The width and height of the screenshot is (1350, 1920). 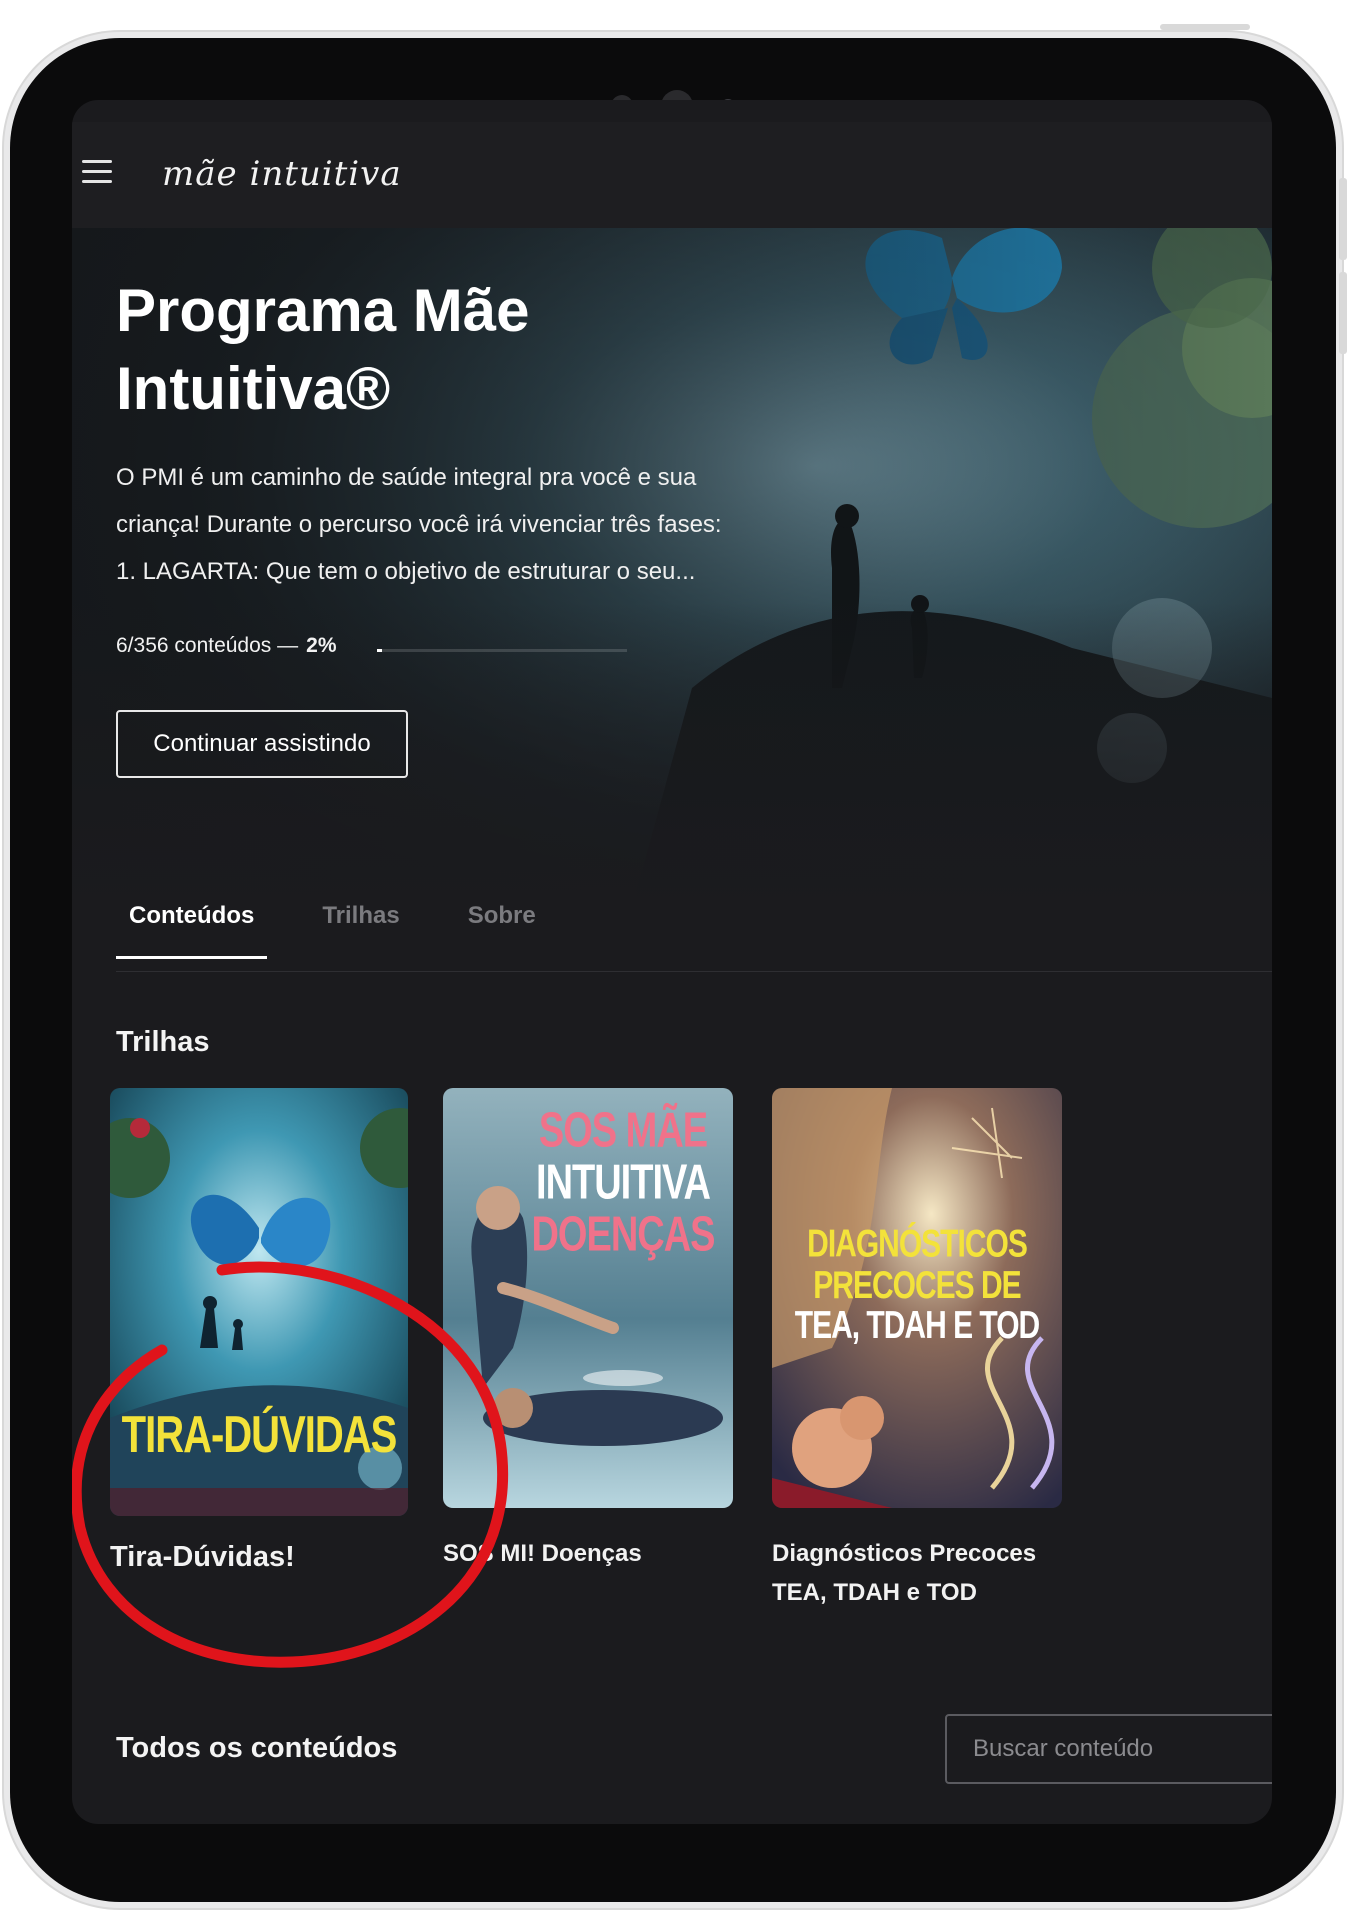 I want to click on menu-icon, so click(x=97, y=172).